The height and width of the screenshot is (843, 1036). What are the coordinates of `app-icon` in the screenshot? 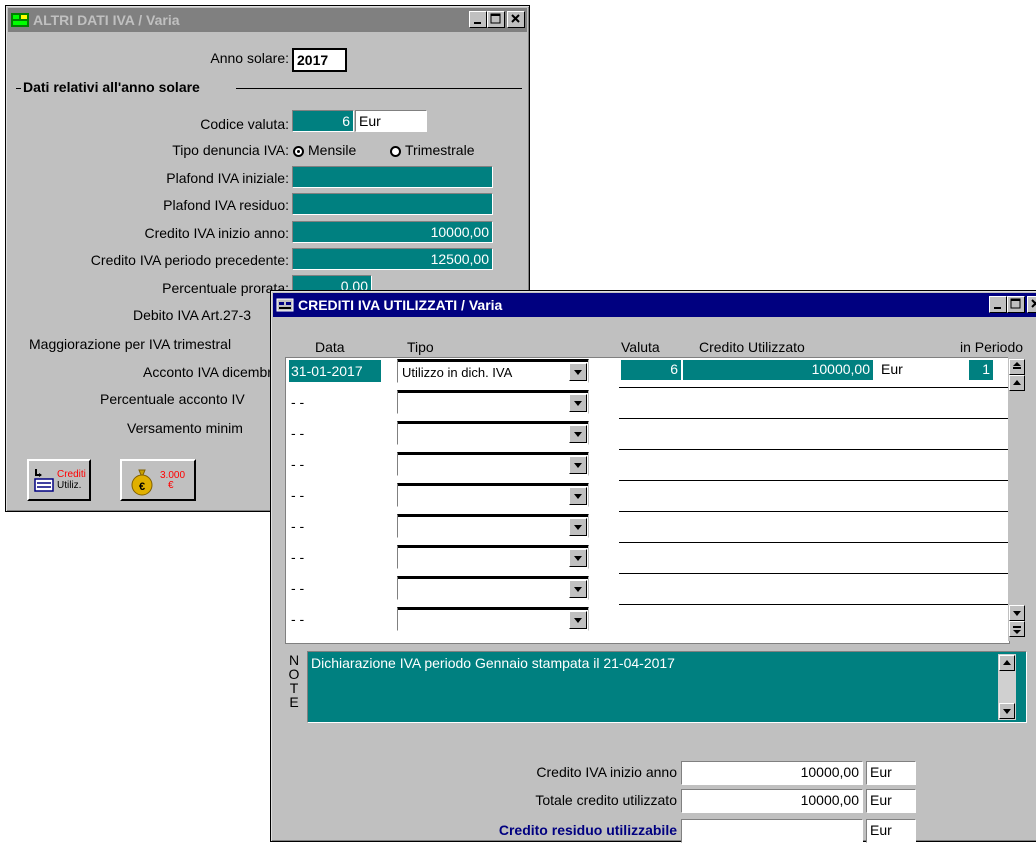 It's located at (20, 20).